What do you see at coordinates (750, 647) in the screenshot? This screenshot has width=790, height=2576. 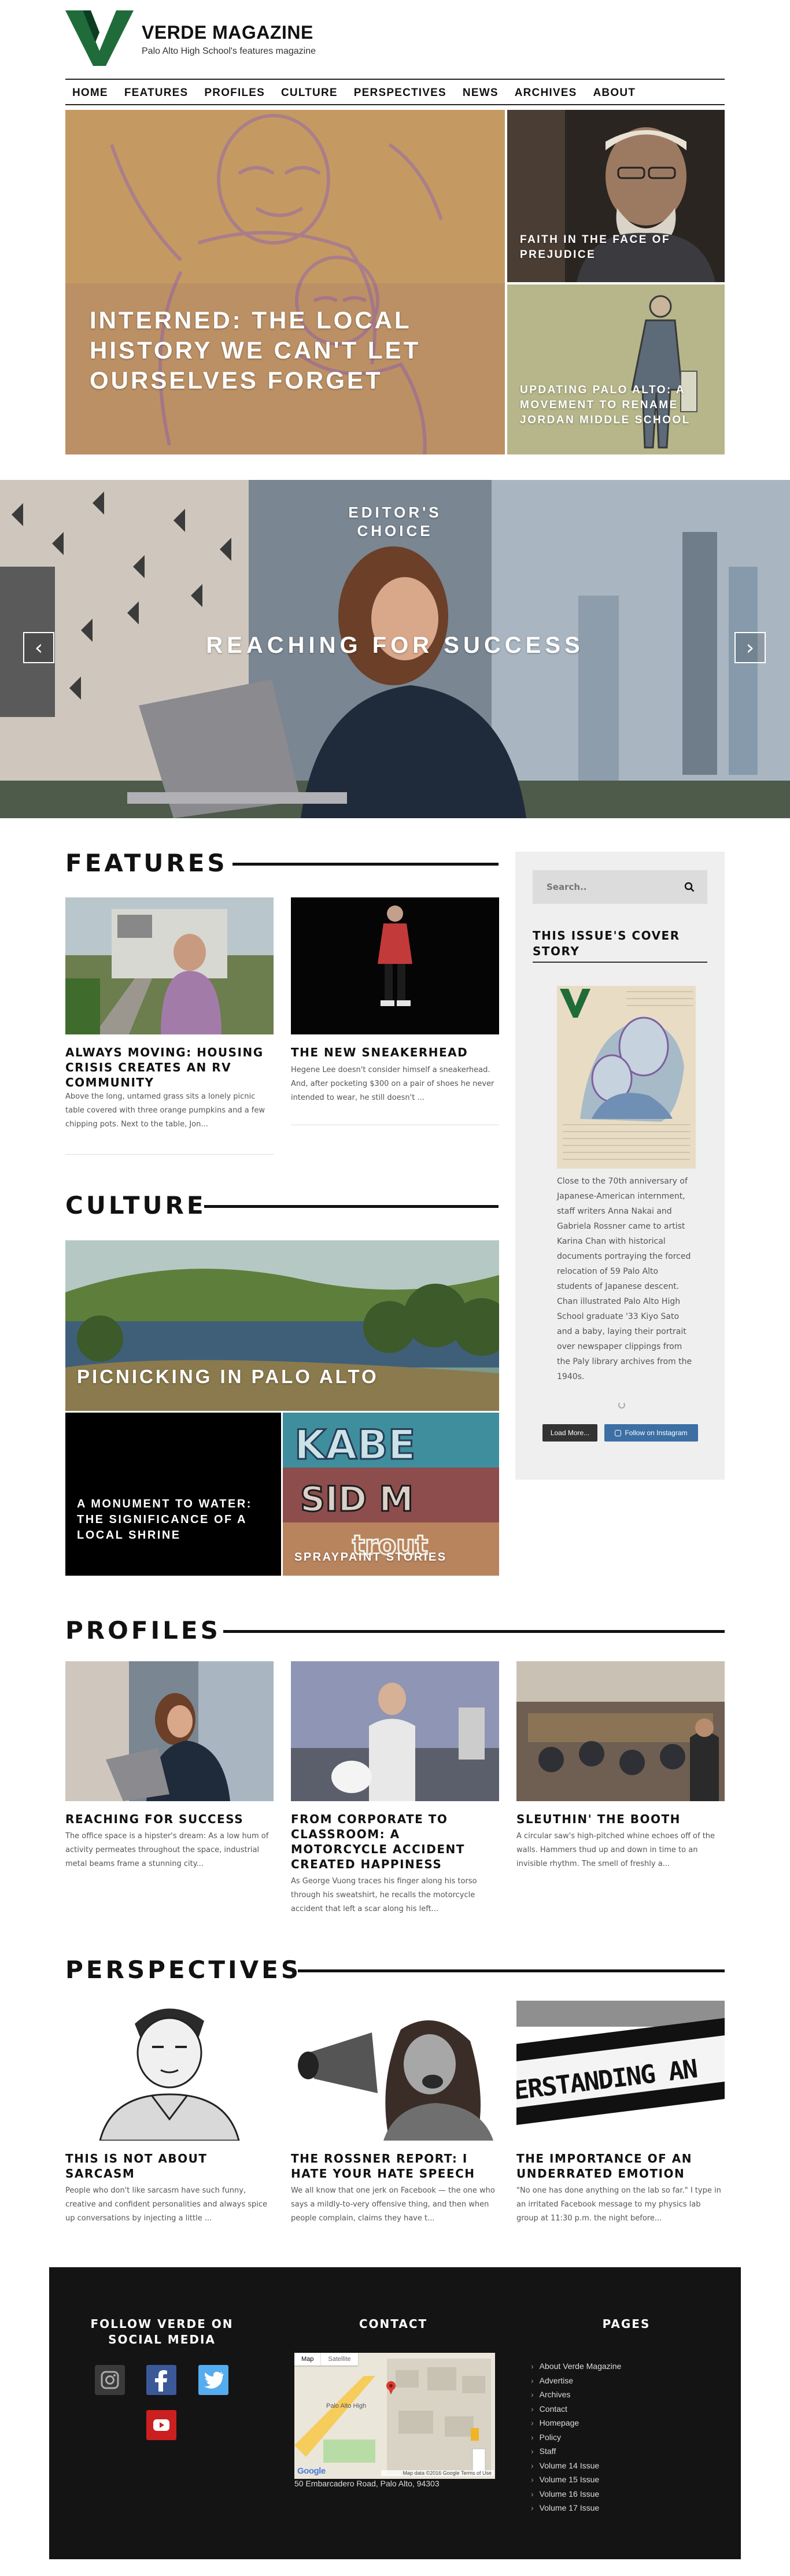 I see `chevron-right-icon: ›` at bounding box center [750, 647].